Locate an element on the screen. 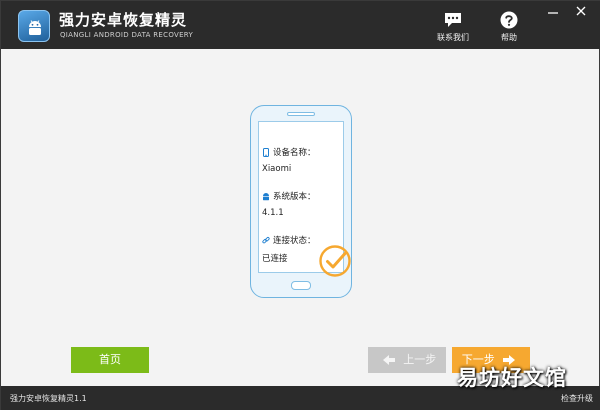 The image size is (600, 410). system-version-value: 4.1.1 is located at coordinates (273, 213).